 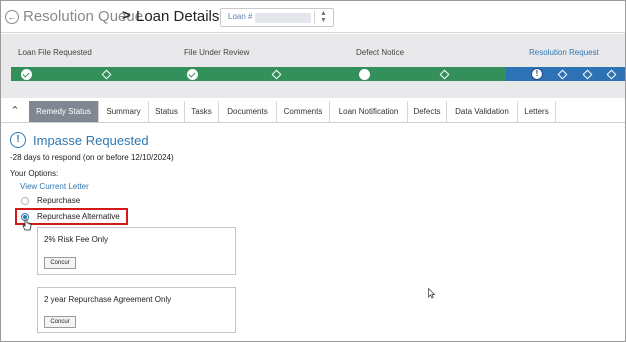 What do you see at coordinates (283, 18) in the screenshot?
I see `loan-number-value` at bounding box center [283, 18].